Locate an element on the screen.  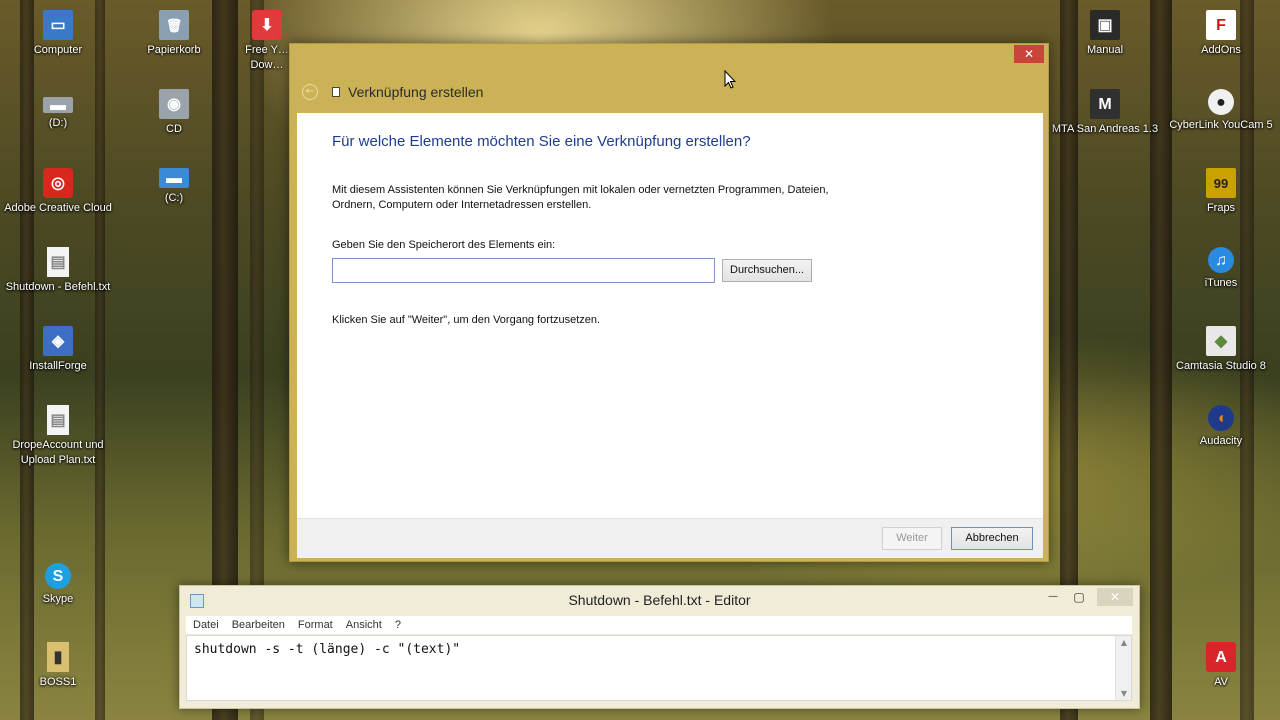
avira-icon: A is located at coordinates (1221, 657).